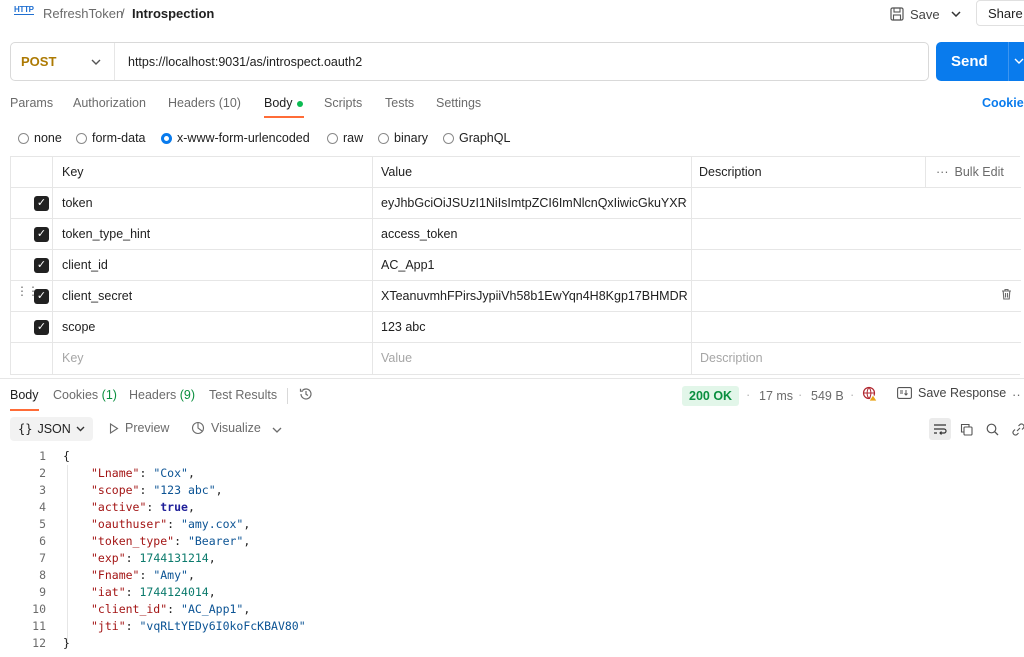 Image resolution: width=1024 pixels, height=657 pixels. What do you see at coordinates (283, 103) in the screenshot?
I see `tab-body: Body` at bounding box center [283, 103].